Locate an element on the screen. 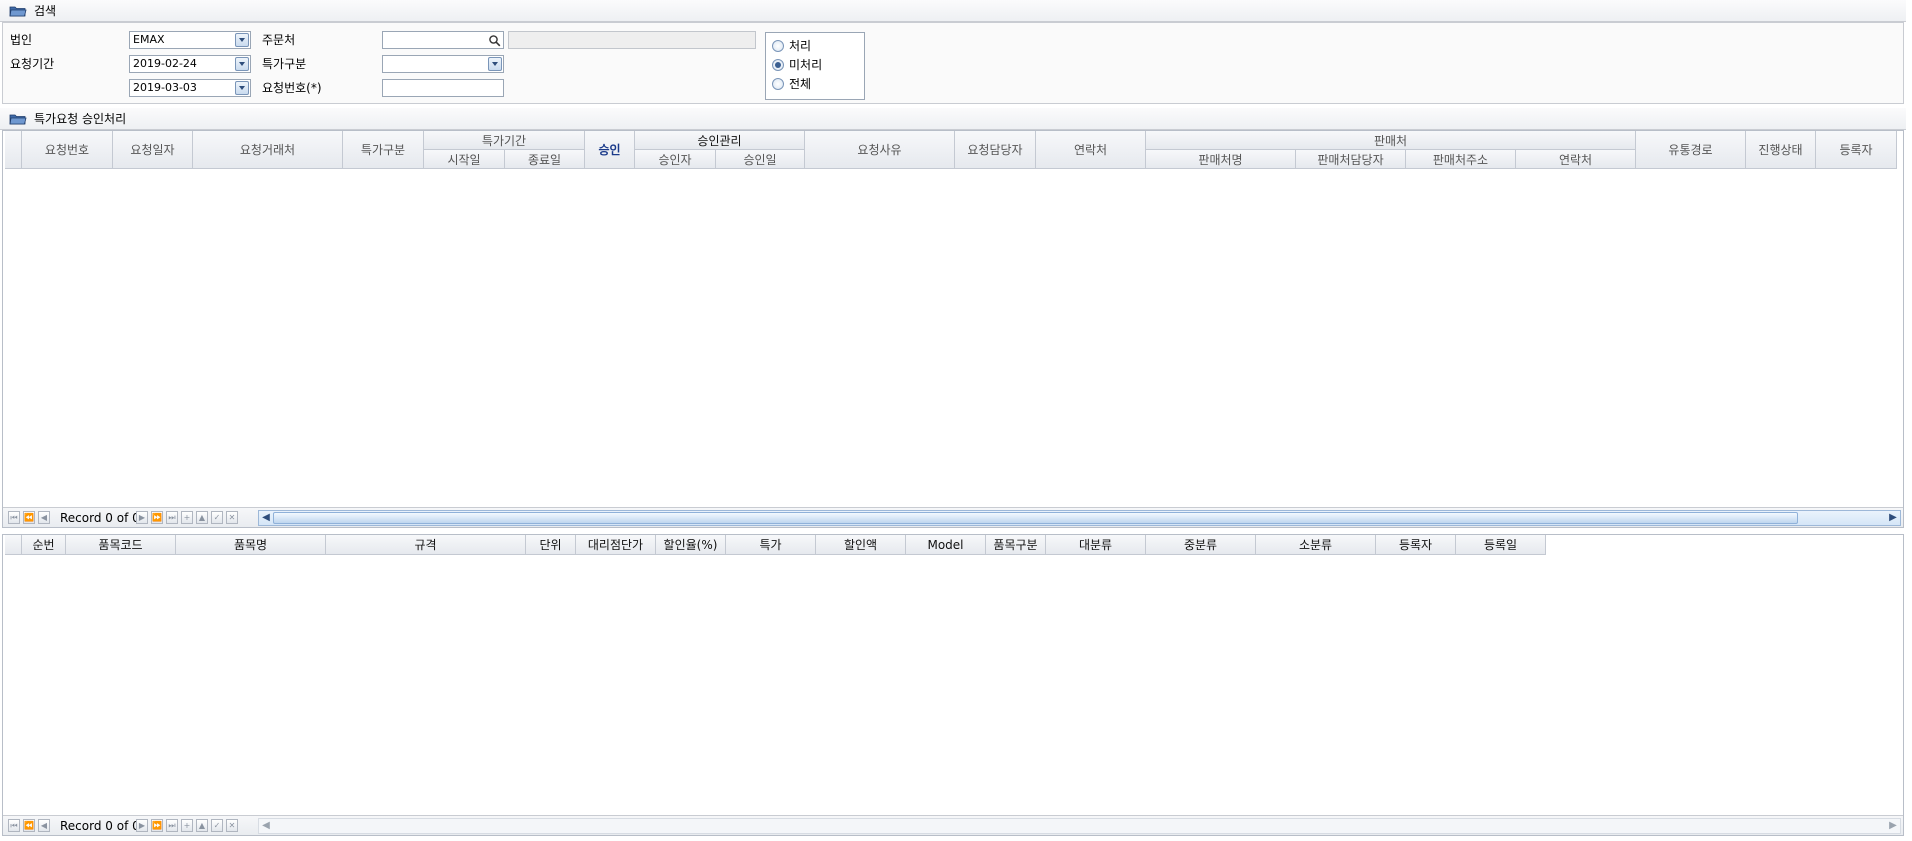 The height and width of the screenshot is (841, 1912). col-req-client: 요청거래처 is located at coordinates (268, 150).